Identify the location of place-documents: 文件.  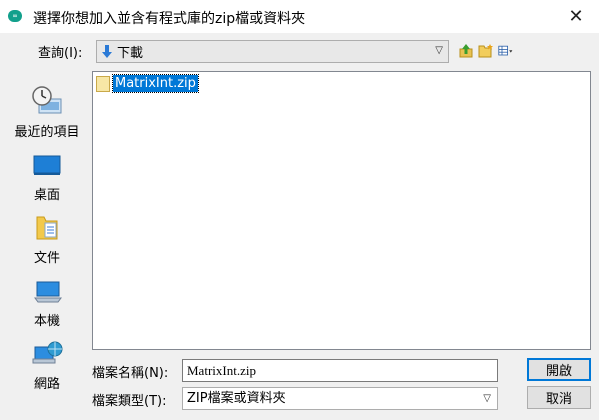
(47, 235).